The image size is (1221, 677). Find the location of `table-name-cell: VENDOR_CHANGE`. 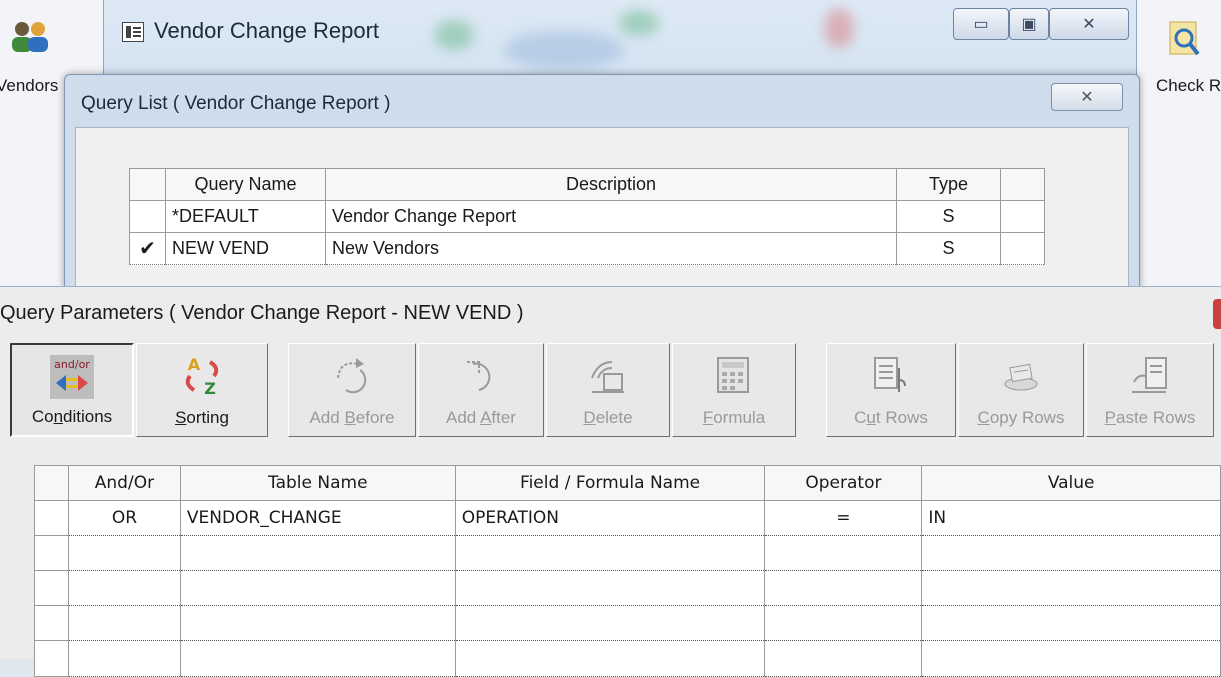

table-name-cell: VENDOR_CHANGE is located at coordinates (318, 518).